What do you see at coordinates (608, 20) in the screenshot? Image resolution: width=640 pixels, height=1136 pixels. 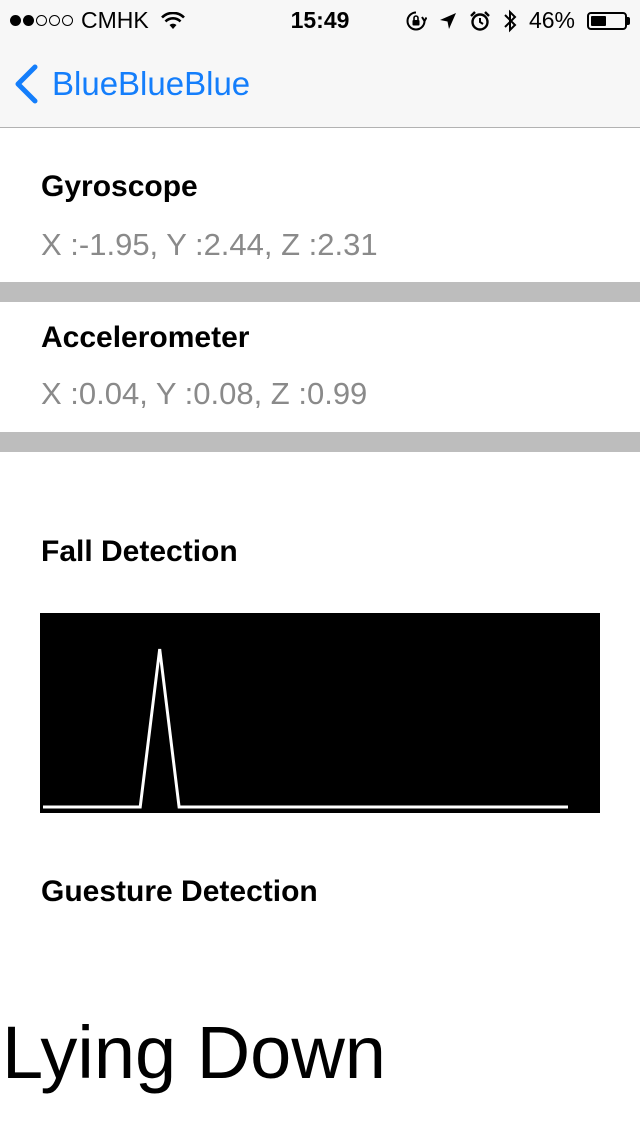 I see `battery-icon` at bounding box center [608, 20].